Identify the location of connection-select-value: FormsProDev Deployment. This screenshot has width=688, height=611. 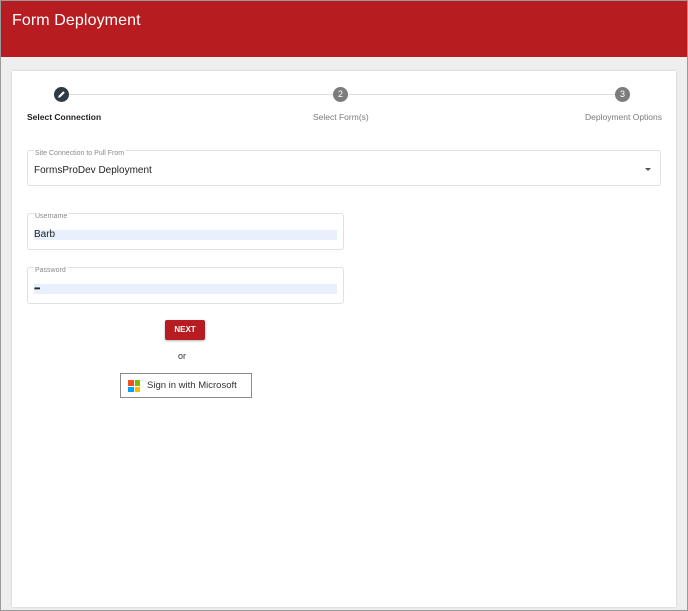
(93, 170).